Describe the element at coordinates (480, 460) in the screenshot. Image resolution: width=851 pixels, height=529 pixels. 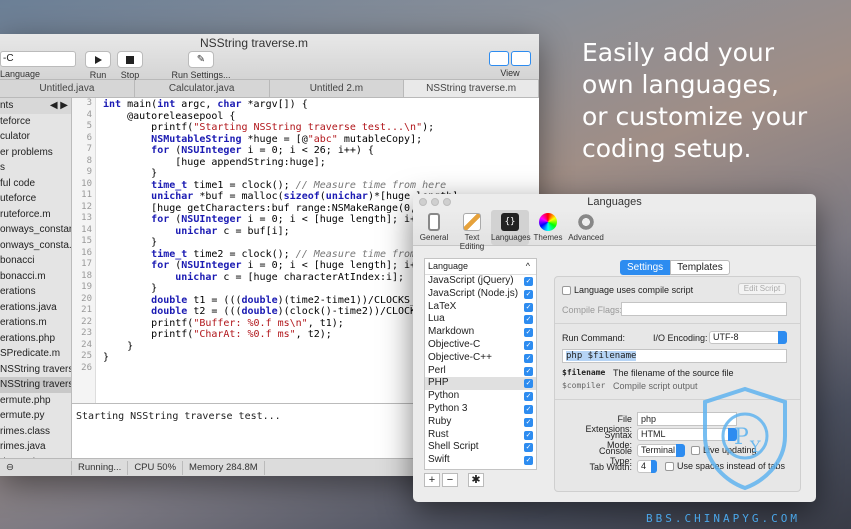
I see `language-item: Swift ✓` at that location.